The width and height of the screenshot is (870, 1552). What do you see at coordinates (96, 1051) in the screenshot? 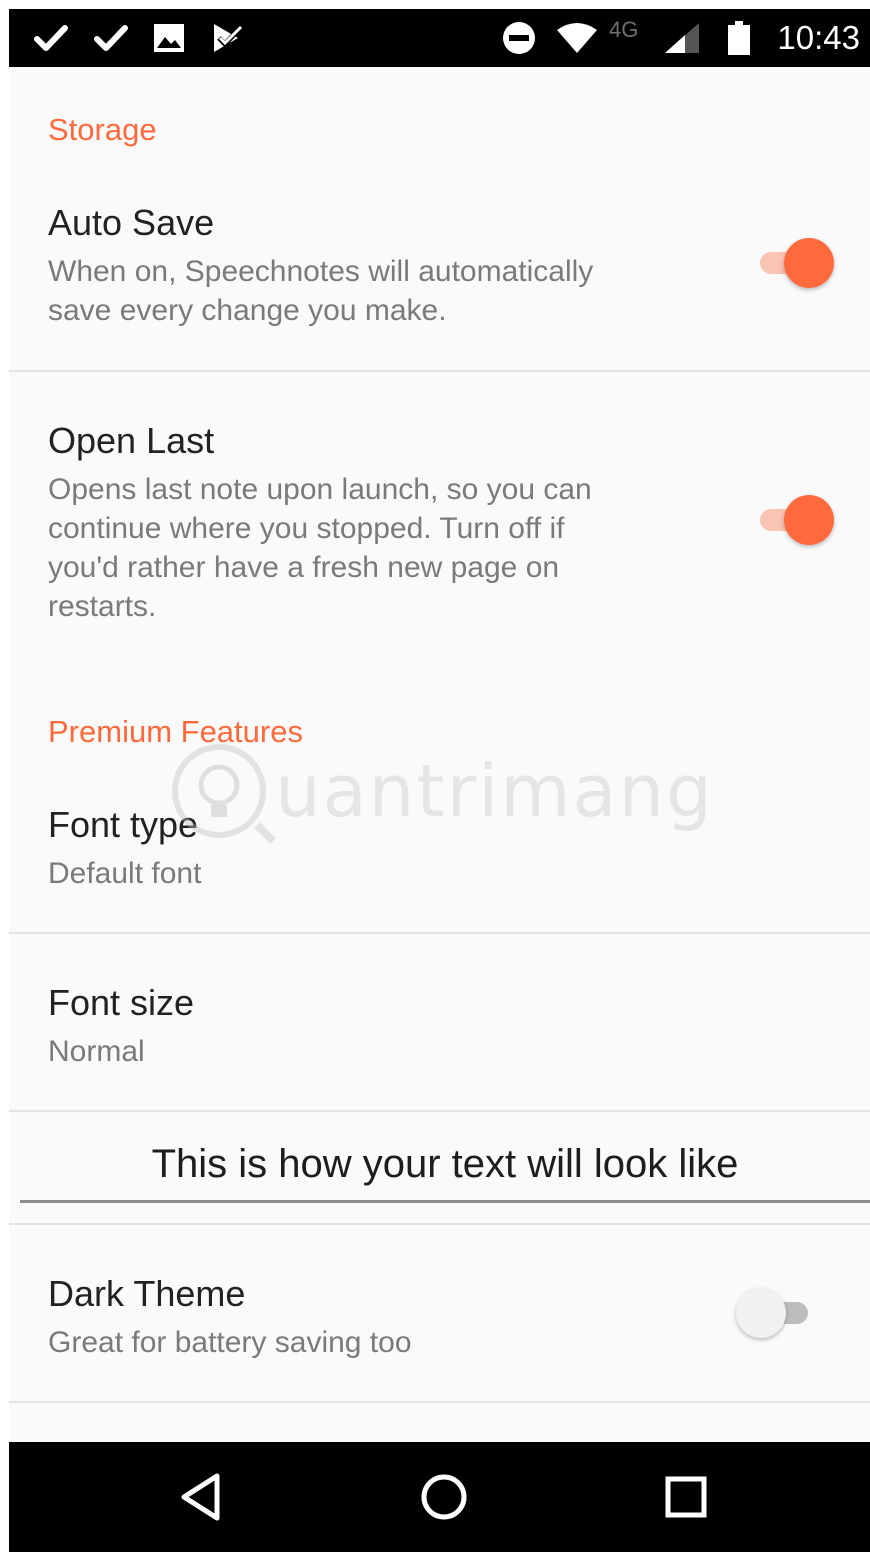
I see `font-size-summary: Normal` at bounding box center [96, 1051].